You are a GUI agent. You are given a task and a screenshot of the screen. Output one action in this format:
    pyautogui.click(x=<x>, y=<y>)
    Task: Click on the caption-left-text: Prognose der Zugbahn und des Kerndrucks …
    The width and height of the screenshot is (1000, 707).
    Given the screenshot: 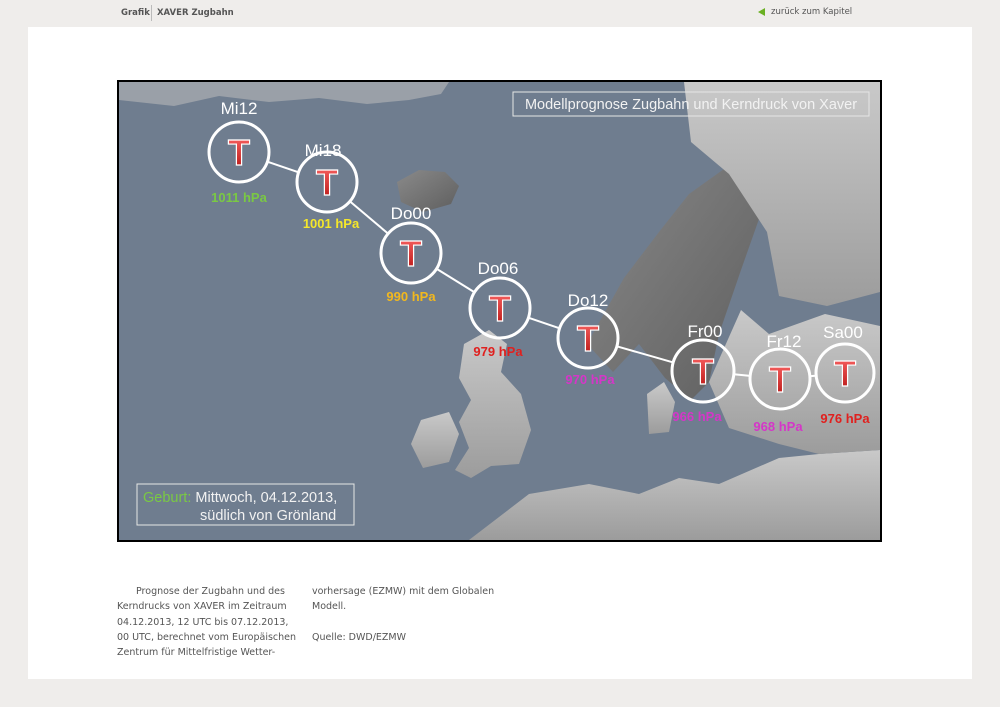 What is the action you would take?
    pyautogui.click(x=207, y=622)
    